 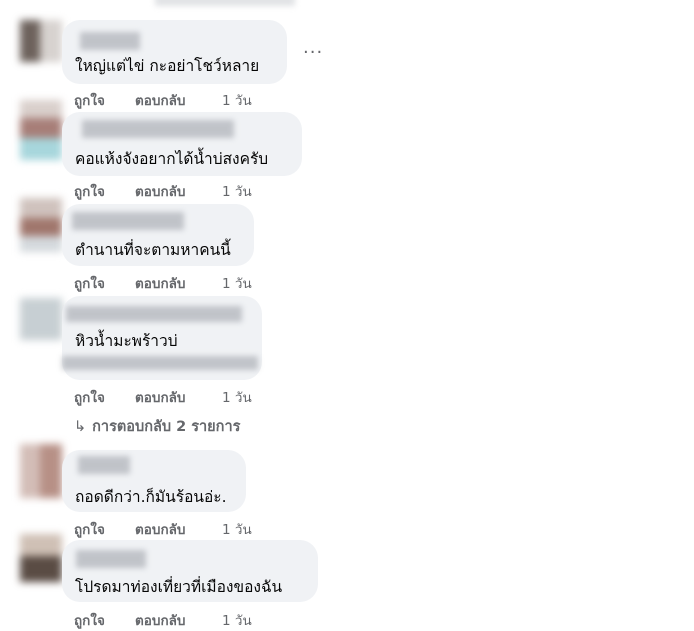 What do you see at coordinates (153, 250) in the screenshot?
I see `comment-text: ตำนานที่จะตามหาคนนี้` at bounding box center [153, 250].